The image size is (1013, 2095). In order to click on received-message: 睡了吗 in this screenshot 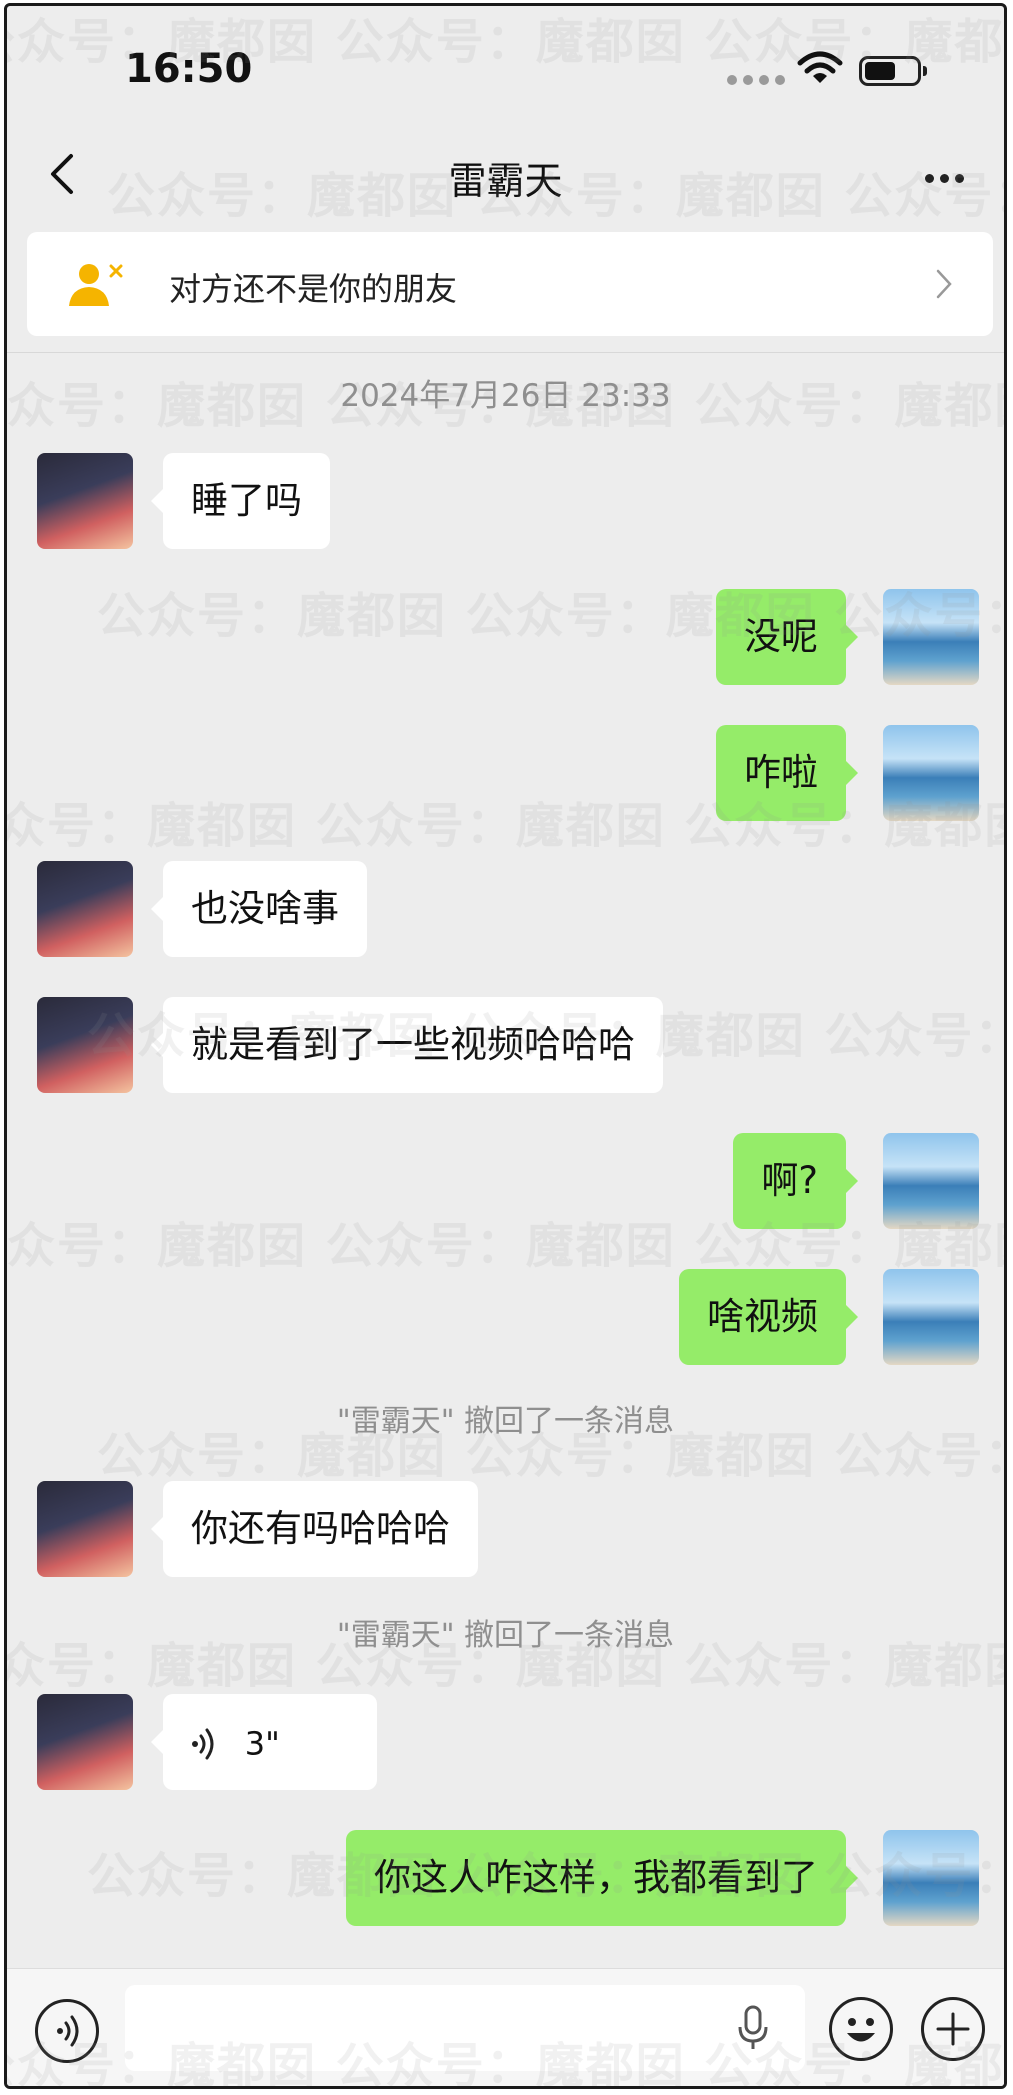, I will do `click(240, 501)`.